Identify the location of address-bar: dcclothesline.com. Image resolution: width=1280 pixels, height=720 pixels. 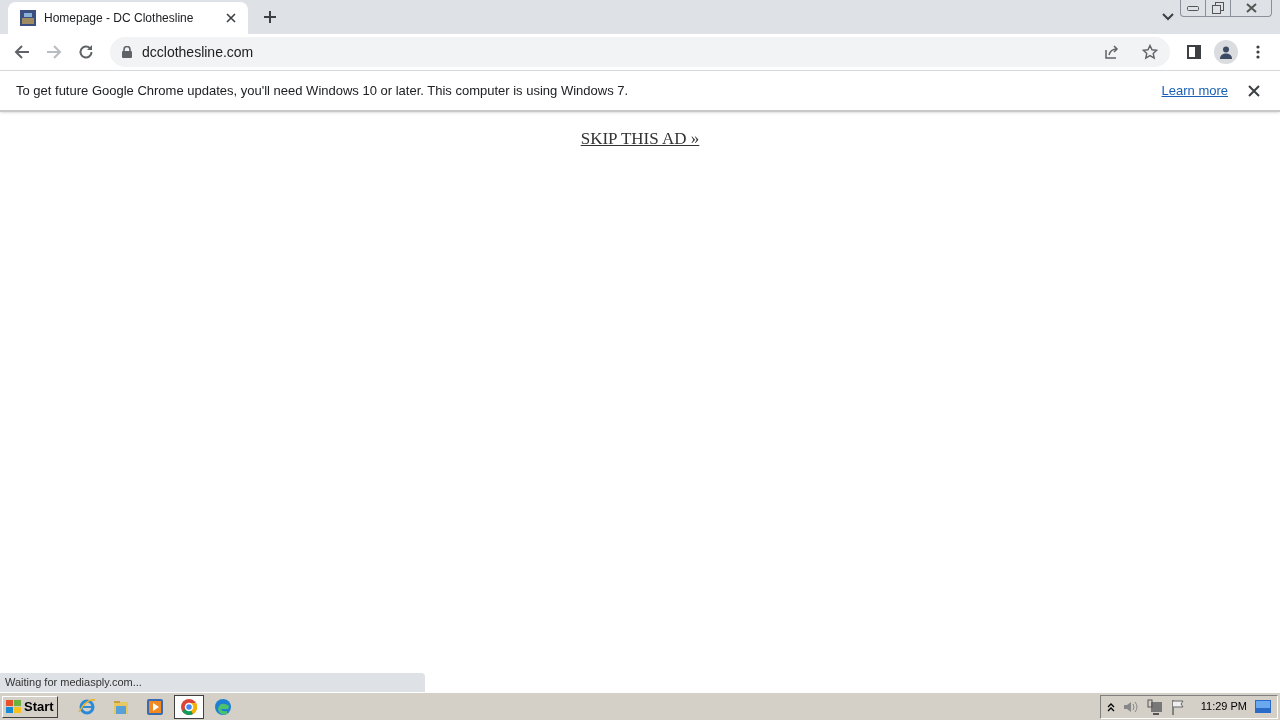
(640, 52).